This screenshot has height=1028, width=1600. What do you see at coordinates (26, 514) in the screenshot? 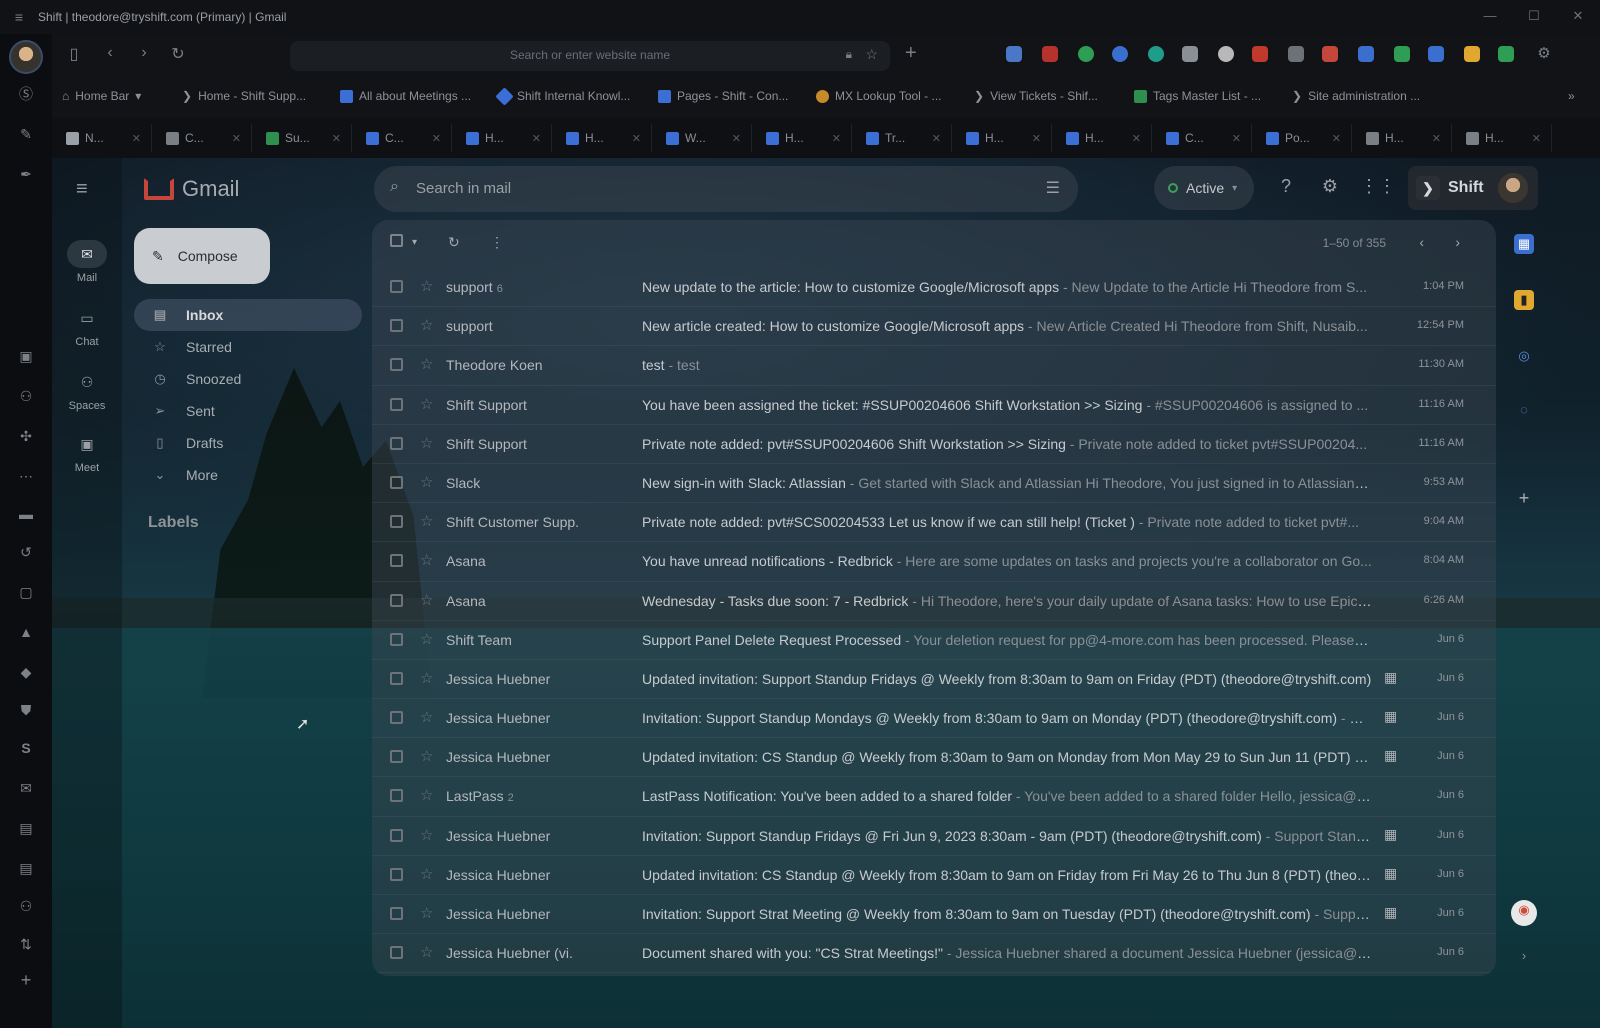
I see `zoom-icon: ▬` at bounding box center [26, 514].